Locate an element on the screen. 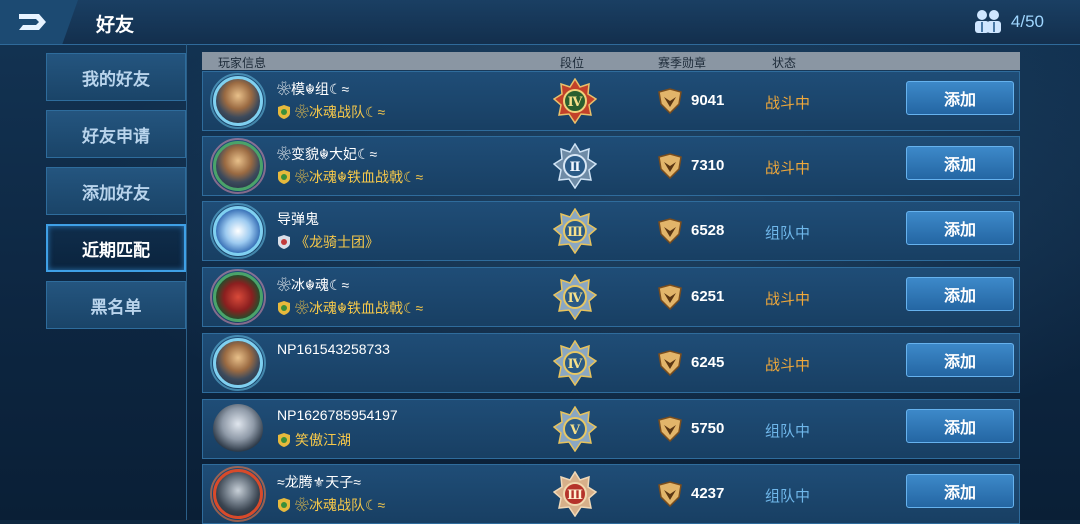  guild-tag: 笑傲江湖 is located at coordinates (314, 440).